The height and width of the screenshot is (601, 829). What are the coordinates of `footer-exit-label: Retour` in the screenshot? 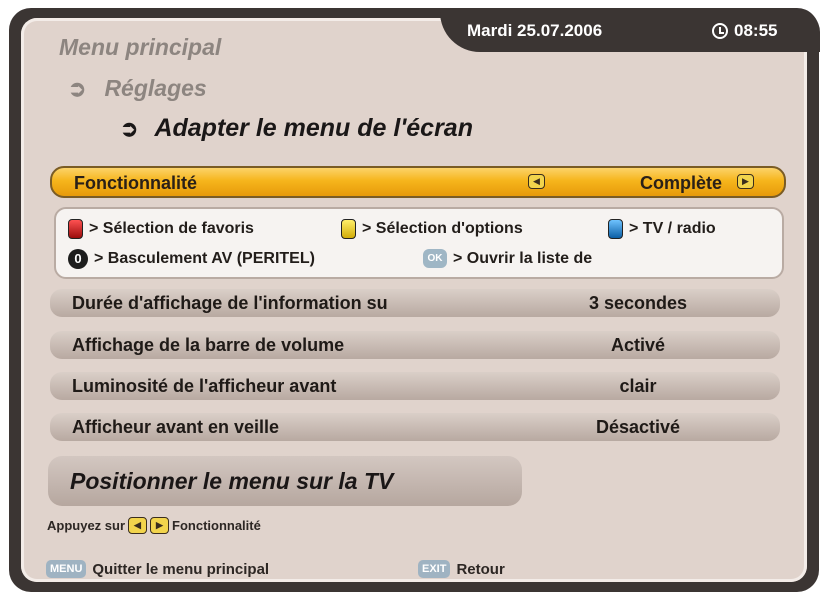 It's located at (480, 569).